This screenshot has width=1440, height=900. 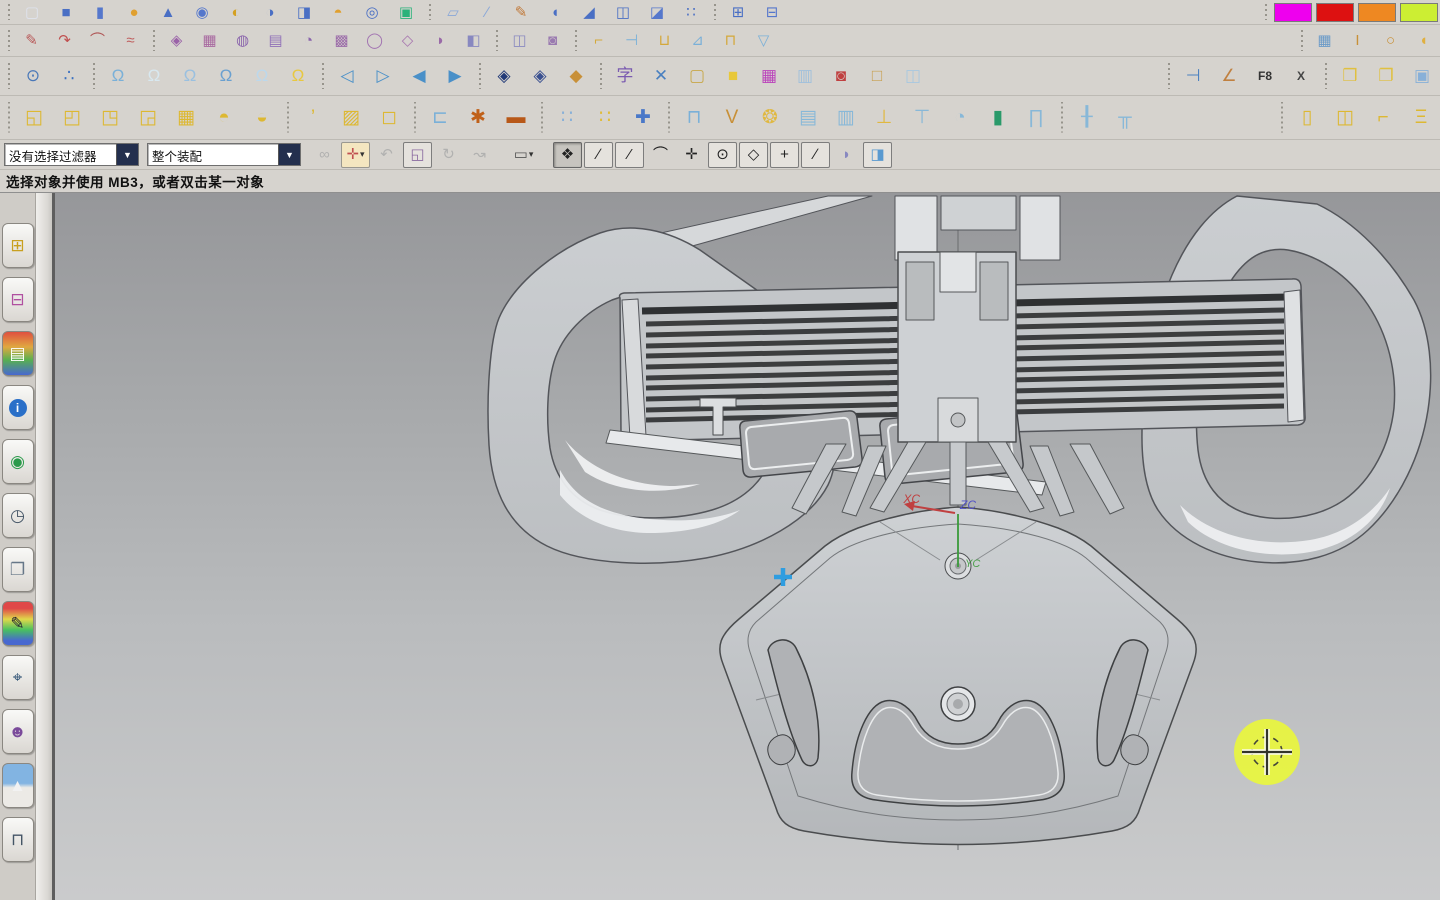 What do you see at coordinates (841, 76) in the screenshot?
I see `analysis-cube-icon: ◙` at bounding box center [841, 76].